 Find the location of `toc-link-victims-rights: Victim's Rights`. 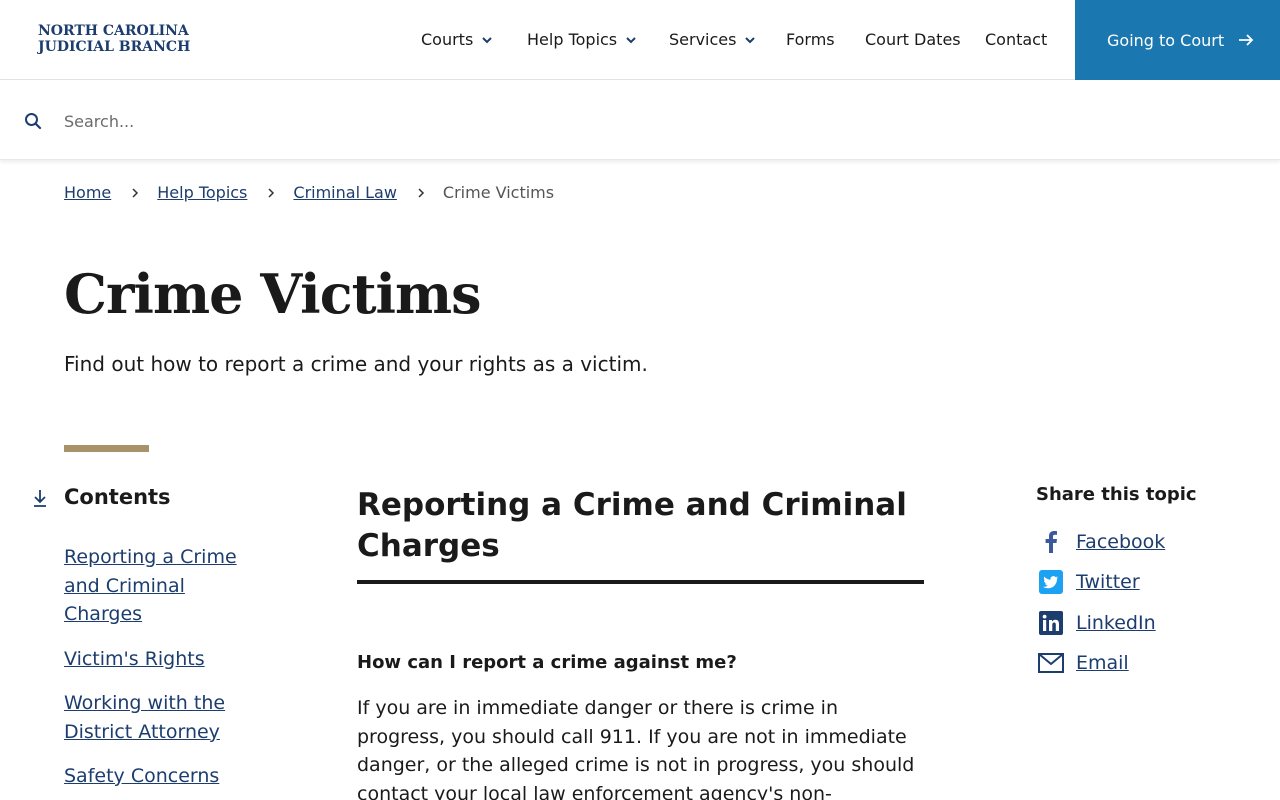

toc-link-victims-rights: Victim's Rights is located at coordinates (154, 659).